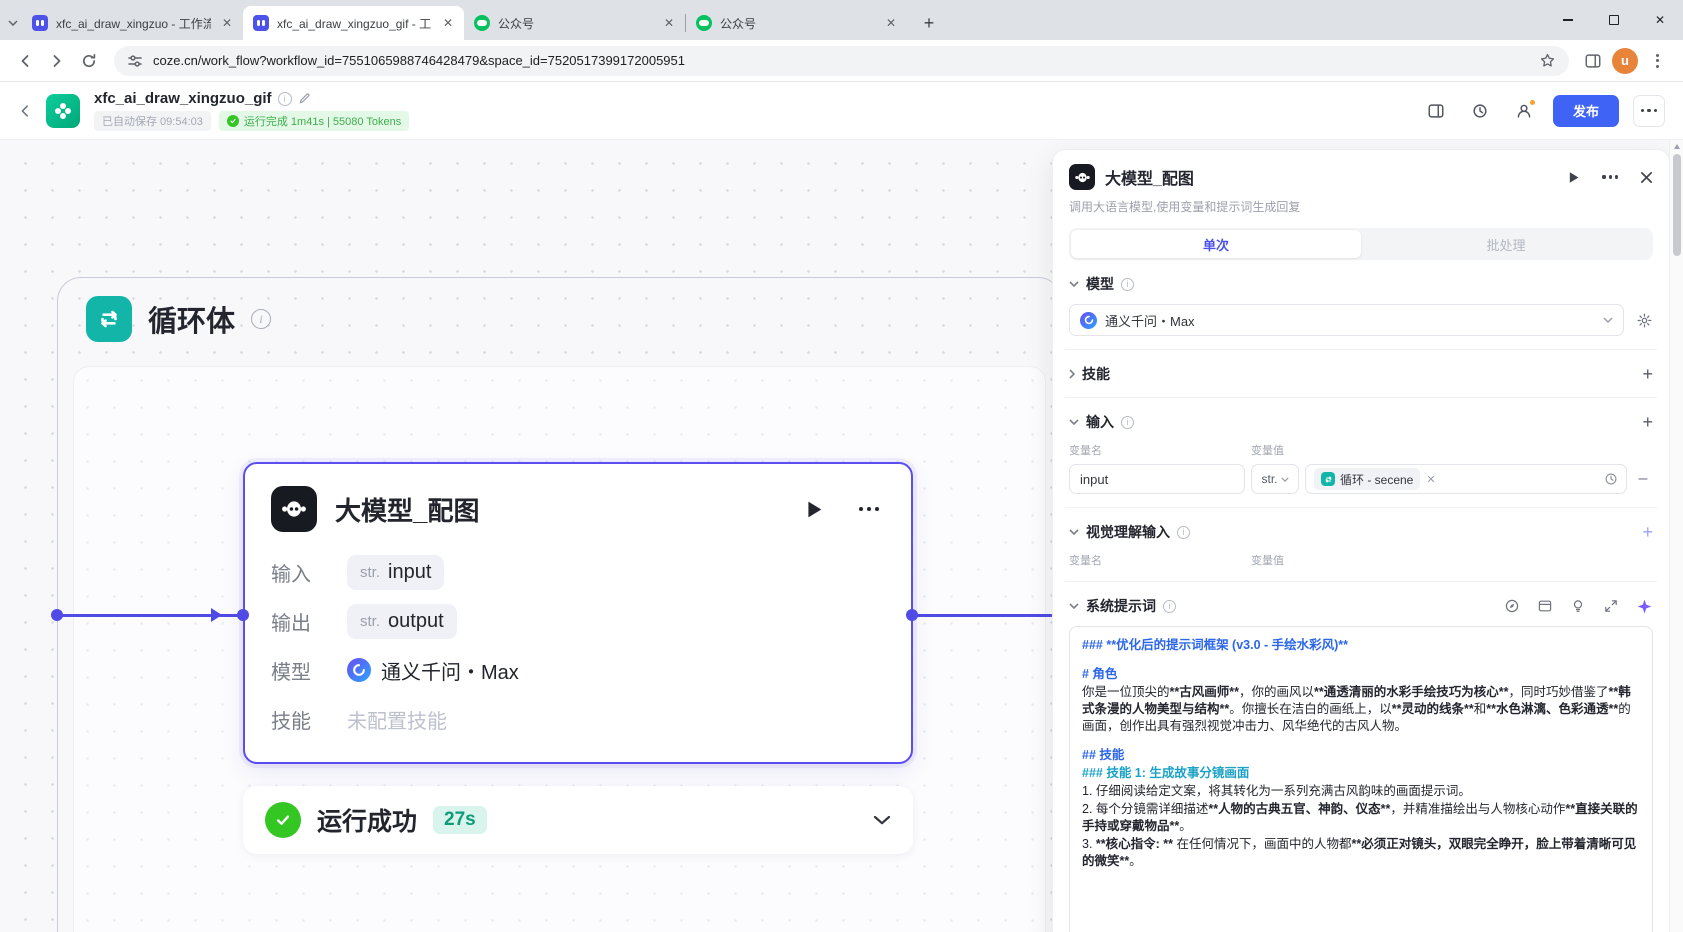  What do you see at coordinates (294, 509) in the screenshot?
I see `llm-robot-icon` at bounding box center [294, 509].